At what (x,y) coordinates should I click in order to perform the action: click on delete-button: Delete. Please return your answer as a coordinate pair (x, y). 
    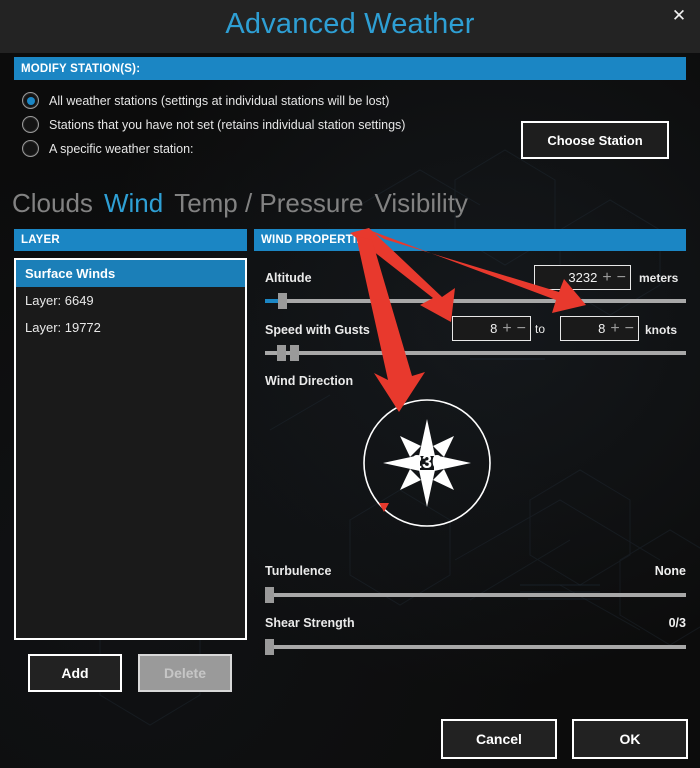
    Looking at the image, I should click on (185, 673).